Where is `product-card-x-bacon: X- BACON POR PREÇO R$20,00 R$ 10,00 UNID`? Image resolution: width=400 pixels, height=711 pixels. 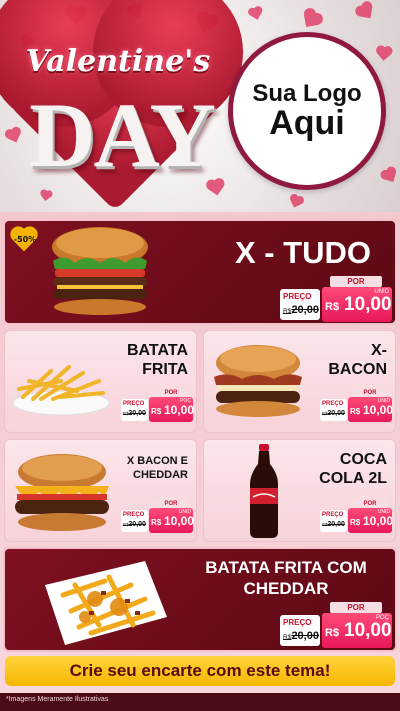
product-card-x-bacon: X- BACON POR PREÇO R$20,00 R$ 10,00 UNID is located at coordinates (299, 381).